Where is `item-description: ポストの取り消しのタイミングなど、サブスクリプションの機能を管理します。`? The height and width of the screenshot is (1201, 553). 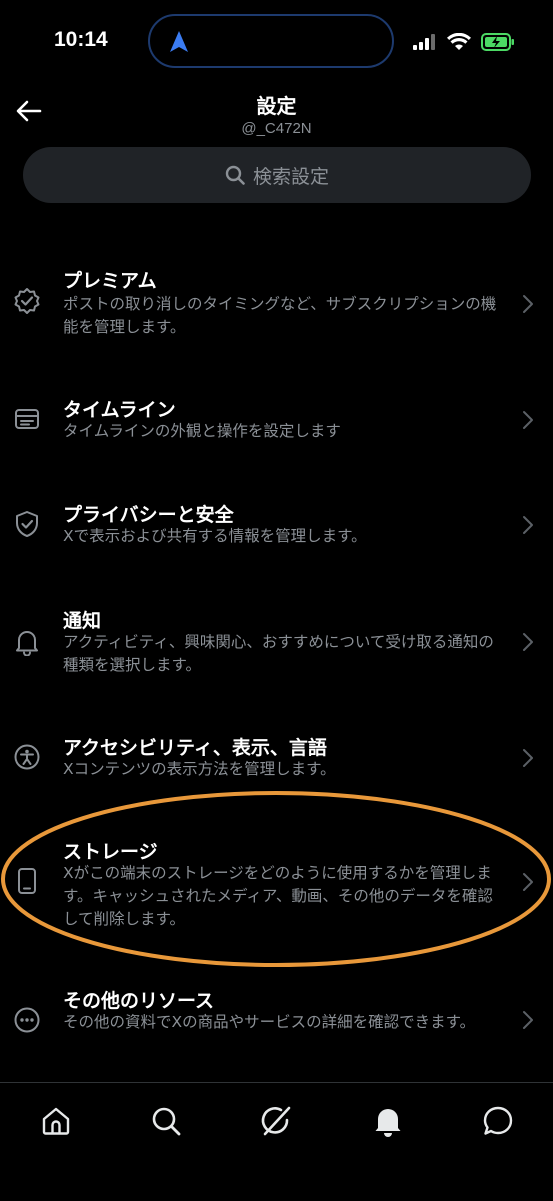 item-description: ポストの取り消しのタイミングなど、サブスクリプションの機能を管理します。 is located at coordinates (280, 315).